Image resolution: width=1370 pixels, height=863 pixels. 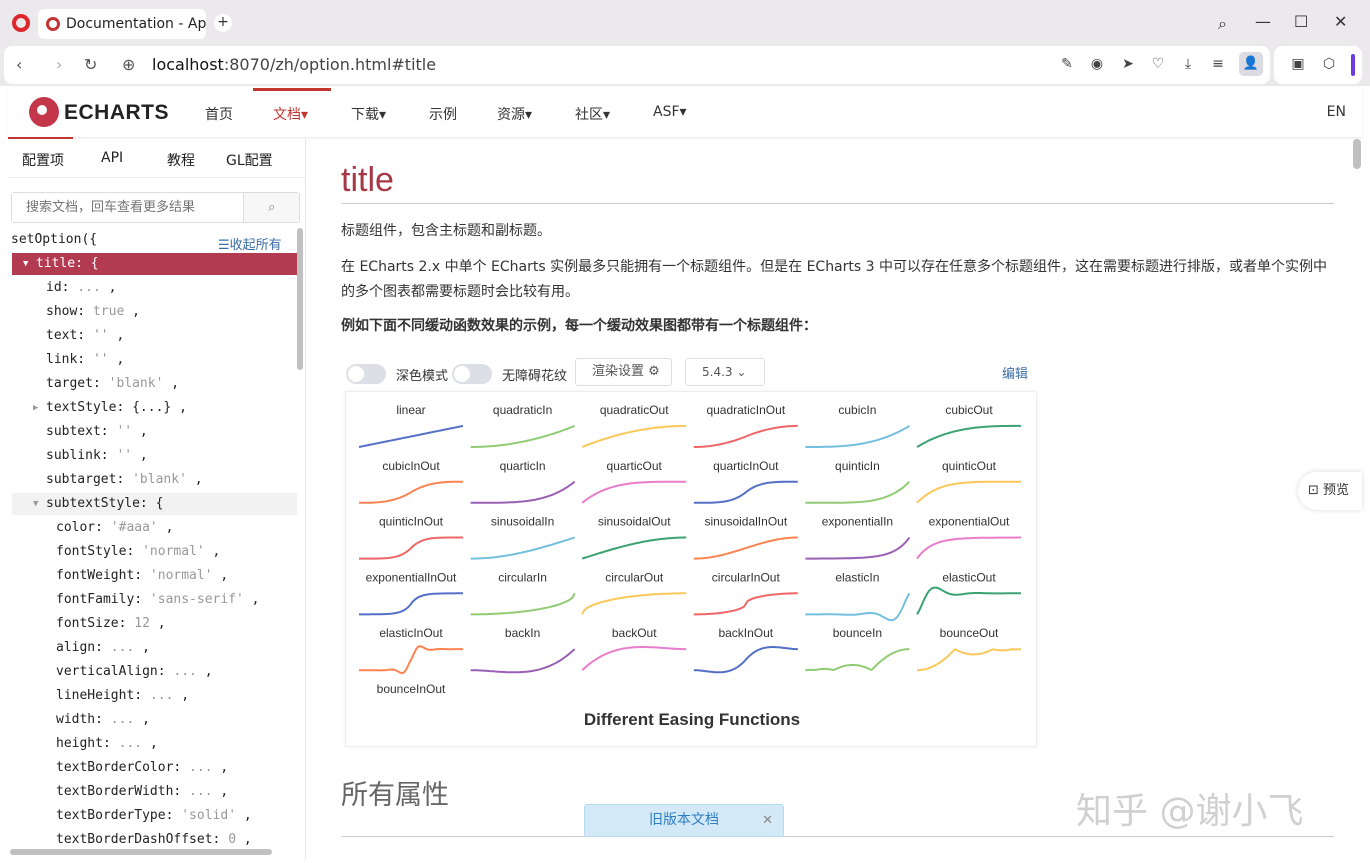 I want to click on site-header: ECHARTS 首页 文档▾ 下载▾ 示例 资源▾ 社区▾ ASF▾ EN, so click(x=685, y=114).